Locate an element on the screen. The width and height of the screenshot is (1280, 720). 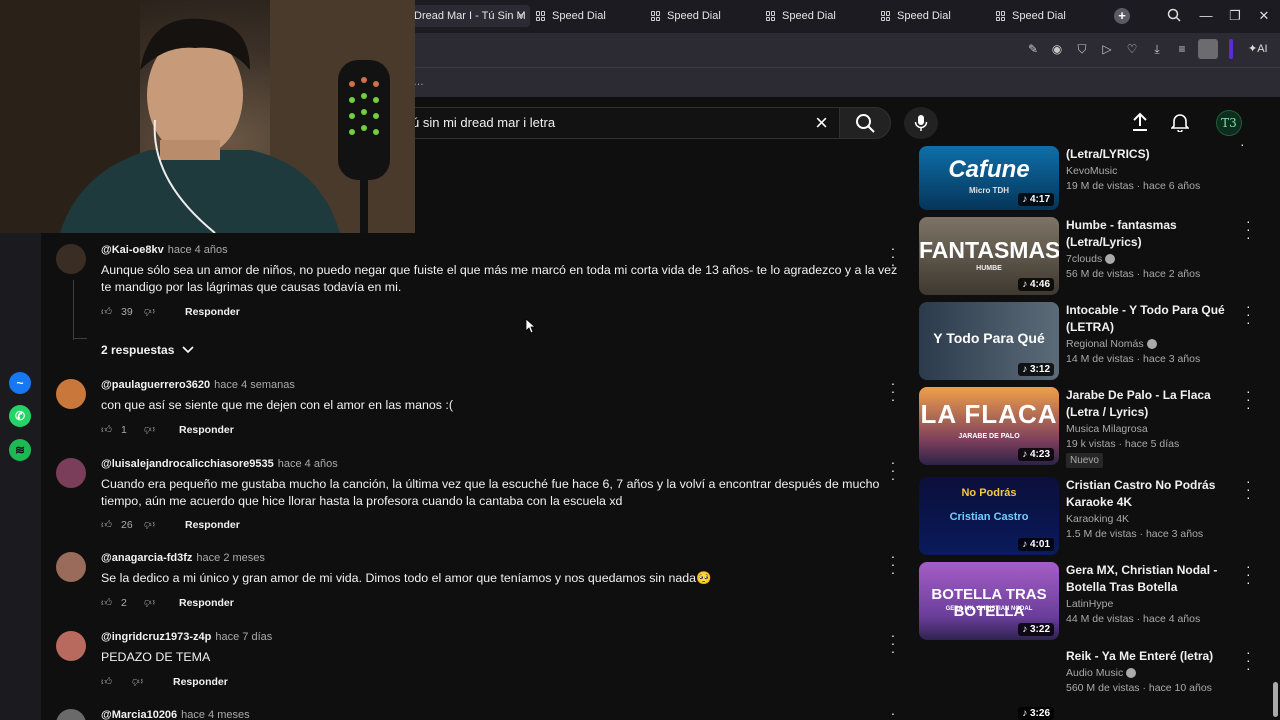
search-tabs-icon is located at coordinates (1174, 16).